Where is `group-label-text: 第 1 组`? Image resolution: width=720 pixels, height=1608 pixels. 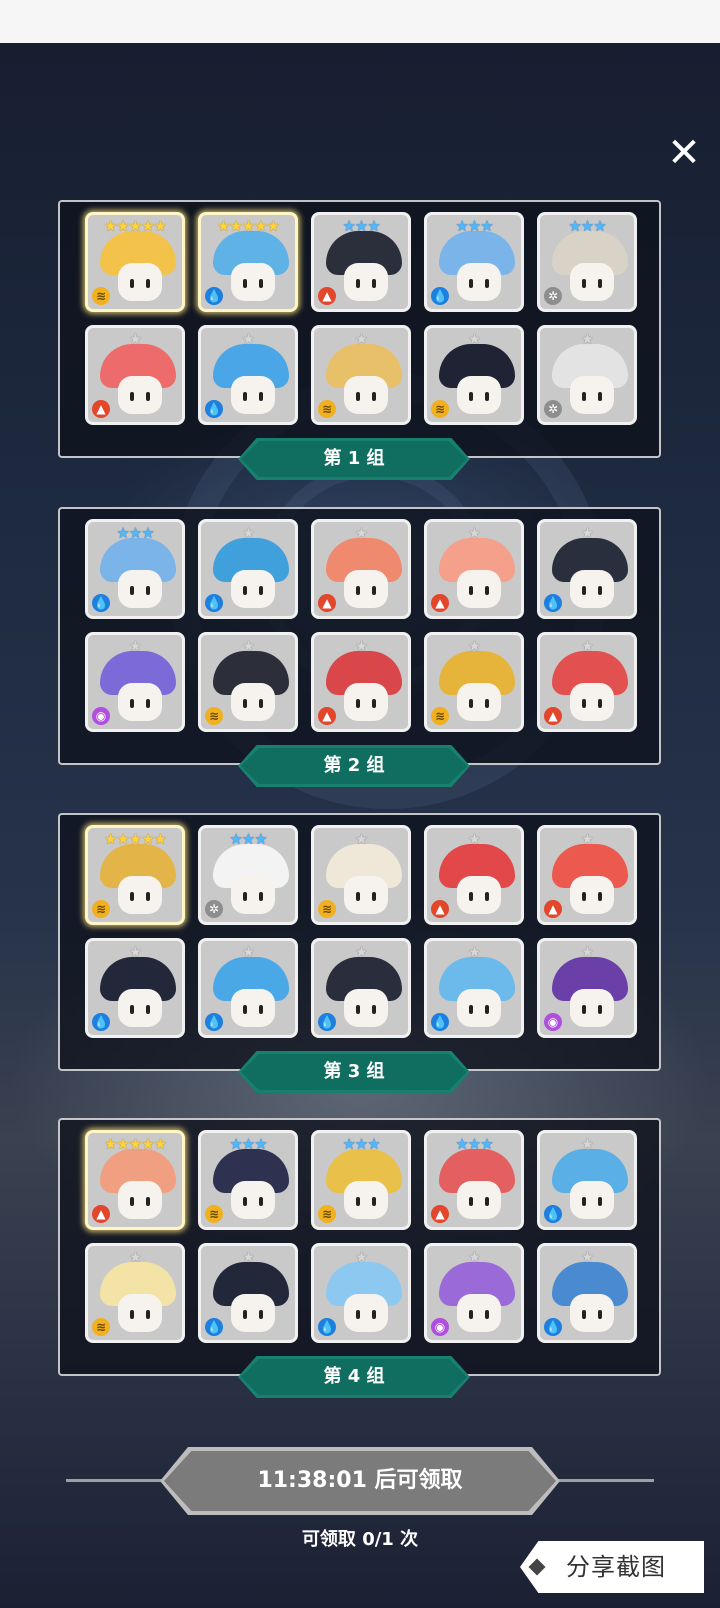 group-label-text: 第 1 组 is located at coordinates (354, 458).